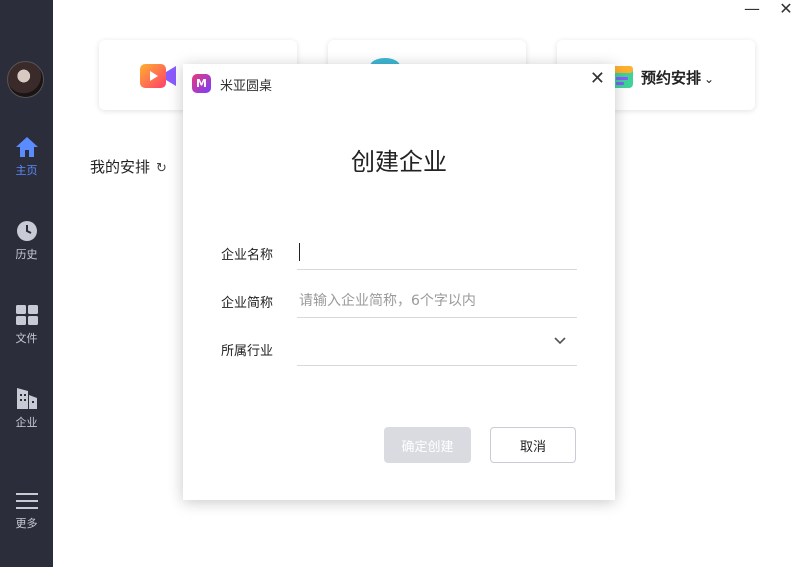  I want to click on my-schedule-heading: 我的安排 ↻, so click(128, 166).